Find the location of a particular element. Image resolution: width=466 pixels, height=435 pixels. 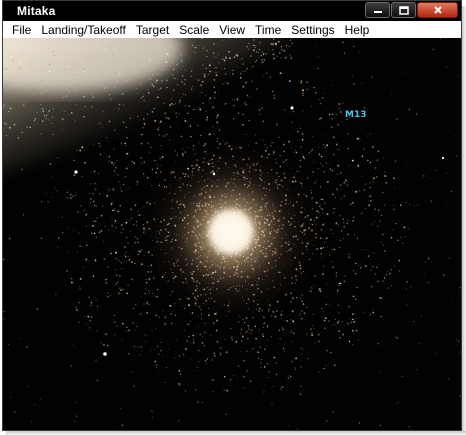

menu-help: Help is located at coordinates (357, 30).